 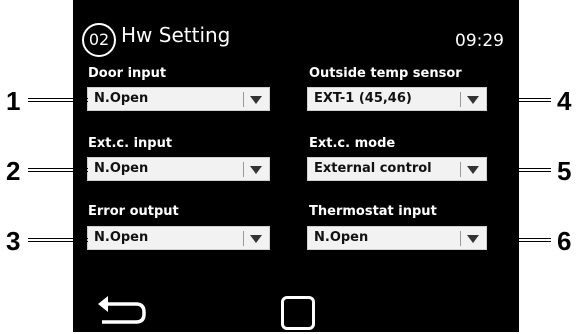 What do you see at coordinates (13, 241) in the screenshot?
I see `callout-3: 3` at bounding box center [13, 241].